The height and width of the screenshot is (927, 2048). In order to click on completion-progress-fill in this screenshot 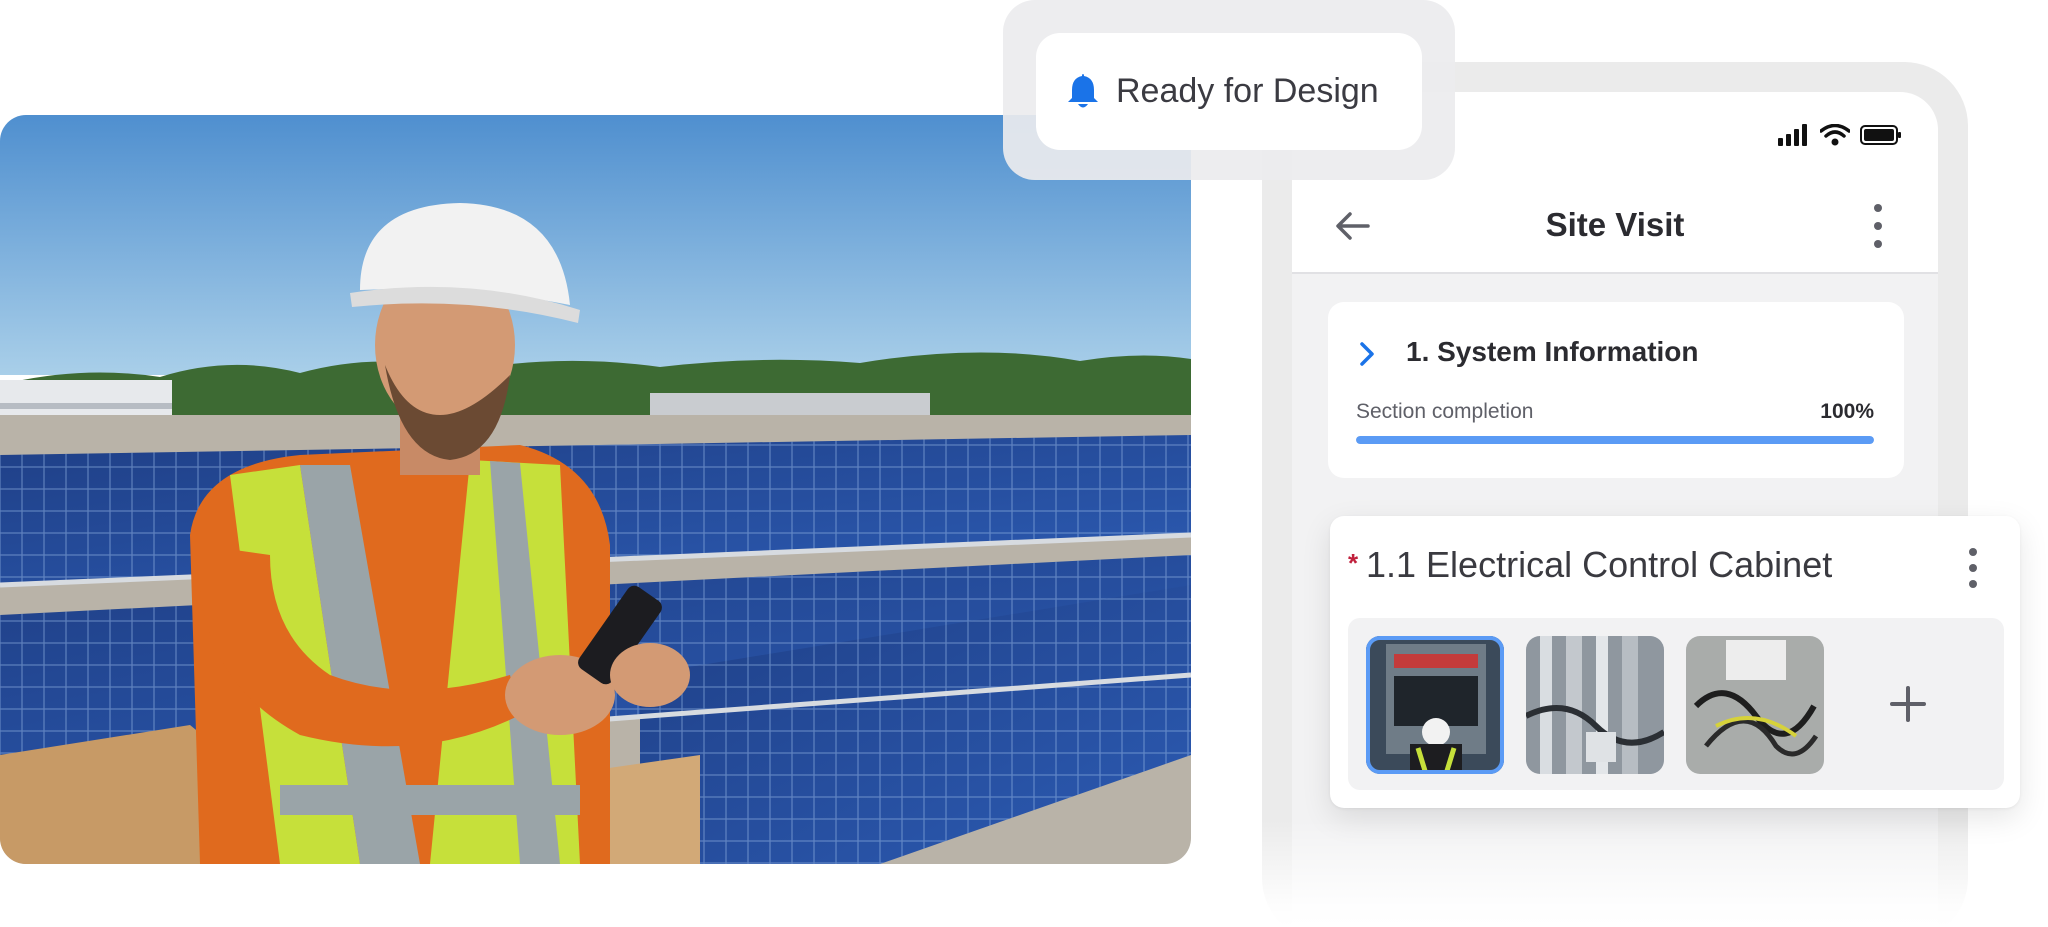, I will do `click(1615, 440)`.